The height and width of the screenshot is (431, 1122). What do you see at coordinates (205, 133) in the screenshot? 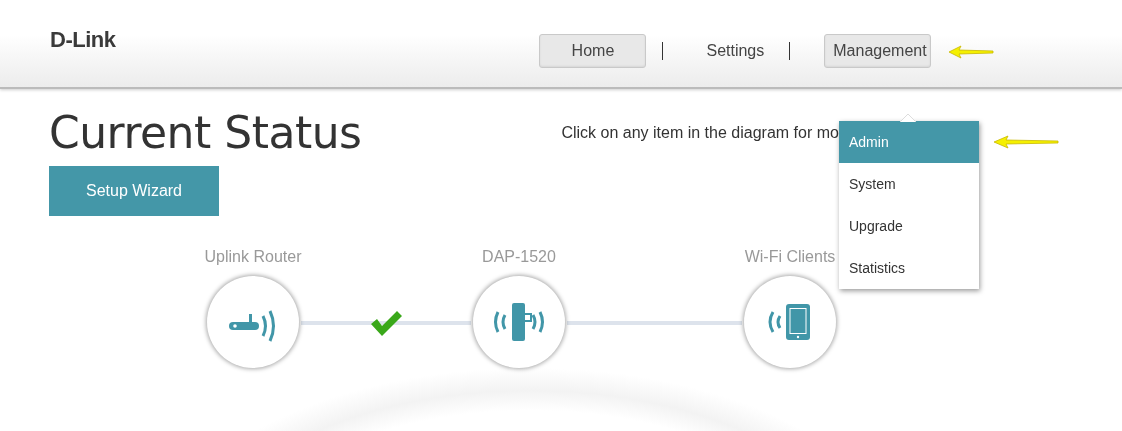
I see `page-title: Current Status` at bounding box center [205, 133].